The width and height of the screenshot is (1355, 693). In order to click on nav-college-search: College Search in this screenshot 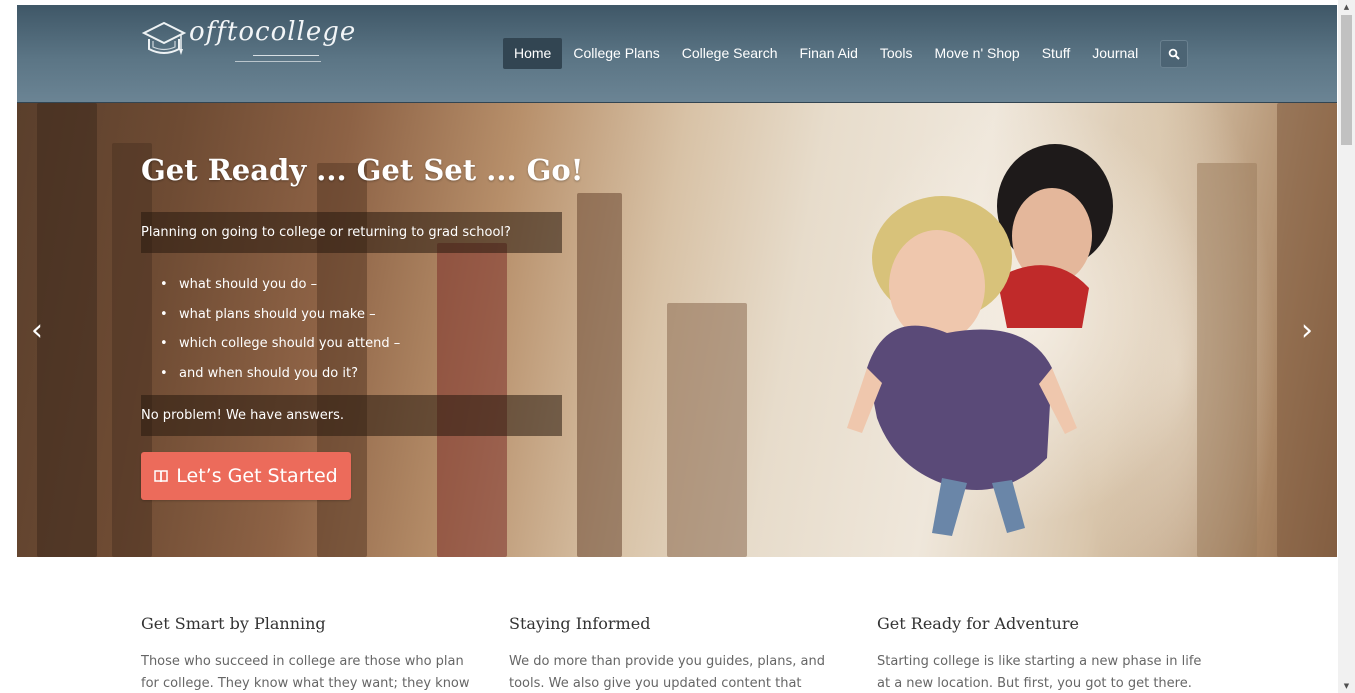, I will do `click(730, 53)`.